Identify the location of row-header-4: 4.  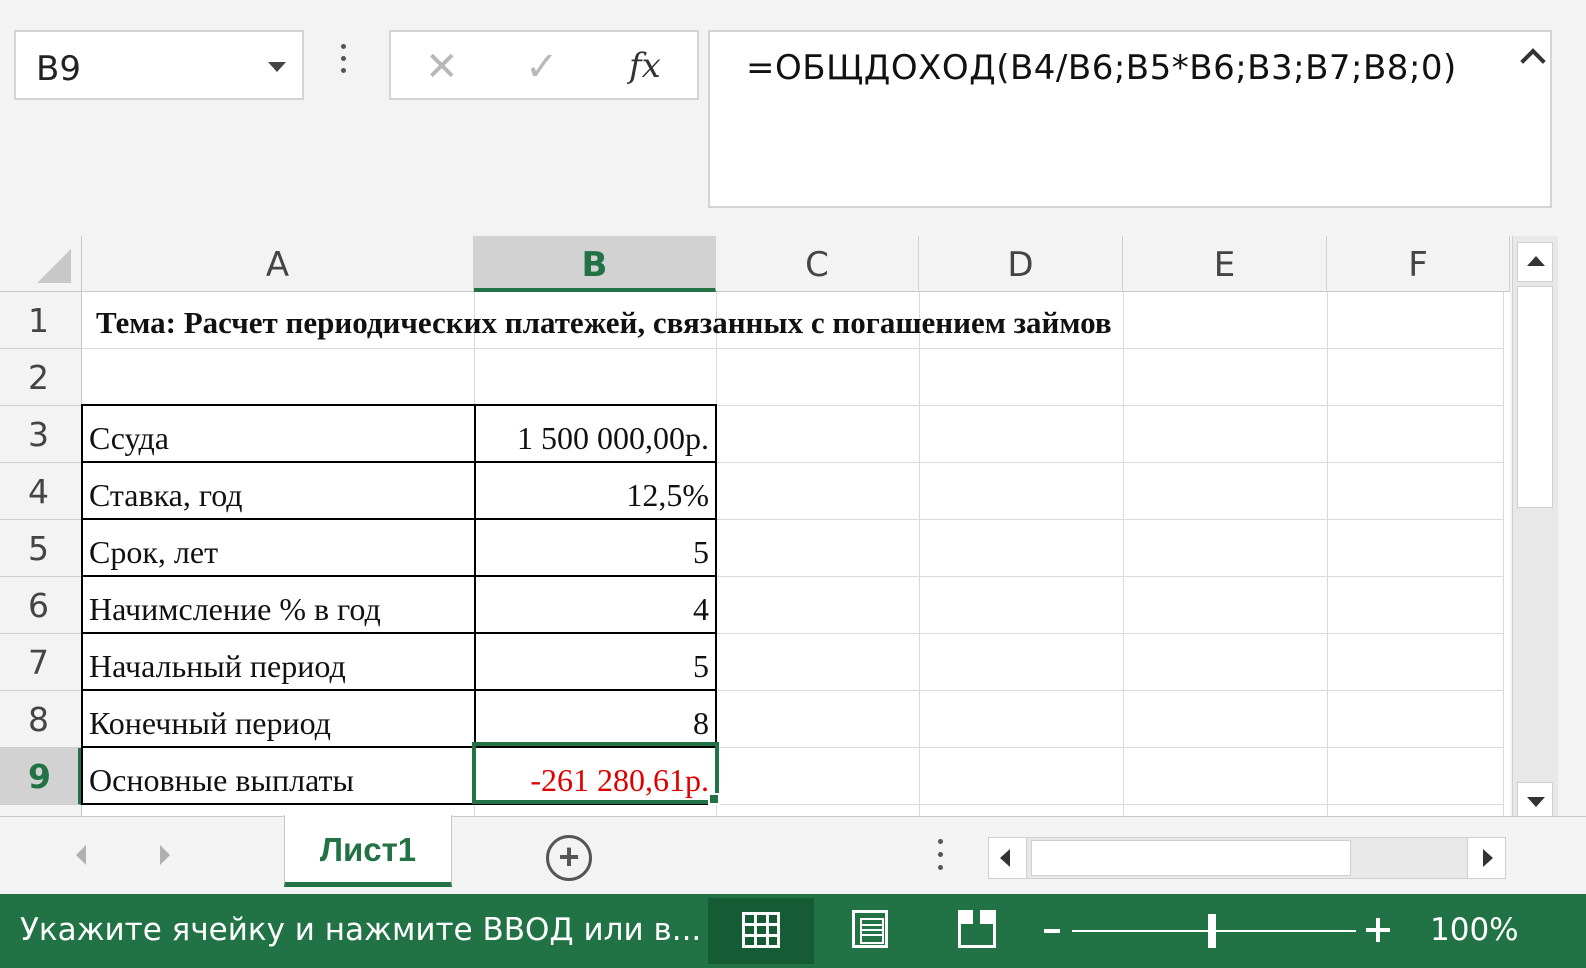
(41, 491).